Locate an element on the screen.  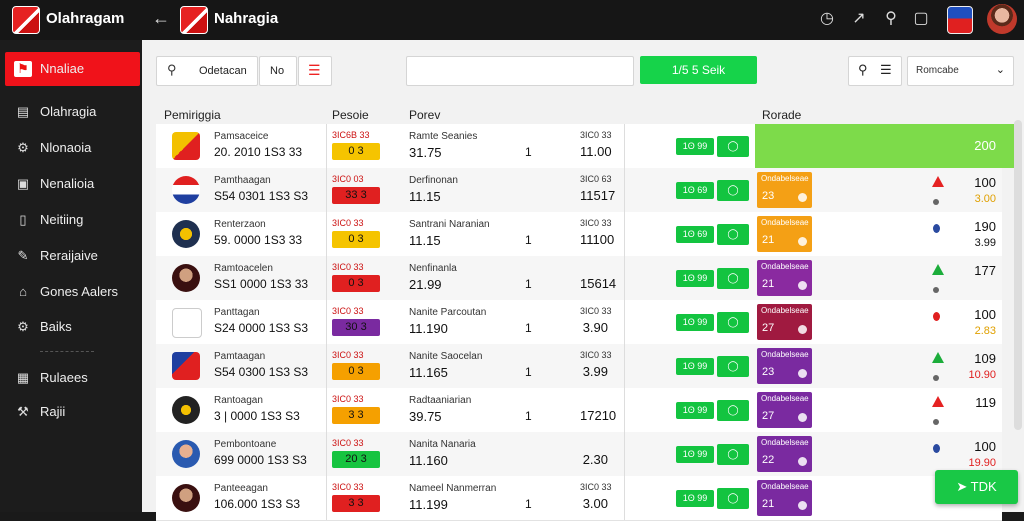
fab-button: ➤ TDK is located at coordinates (976, 487).